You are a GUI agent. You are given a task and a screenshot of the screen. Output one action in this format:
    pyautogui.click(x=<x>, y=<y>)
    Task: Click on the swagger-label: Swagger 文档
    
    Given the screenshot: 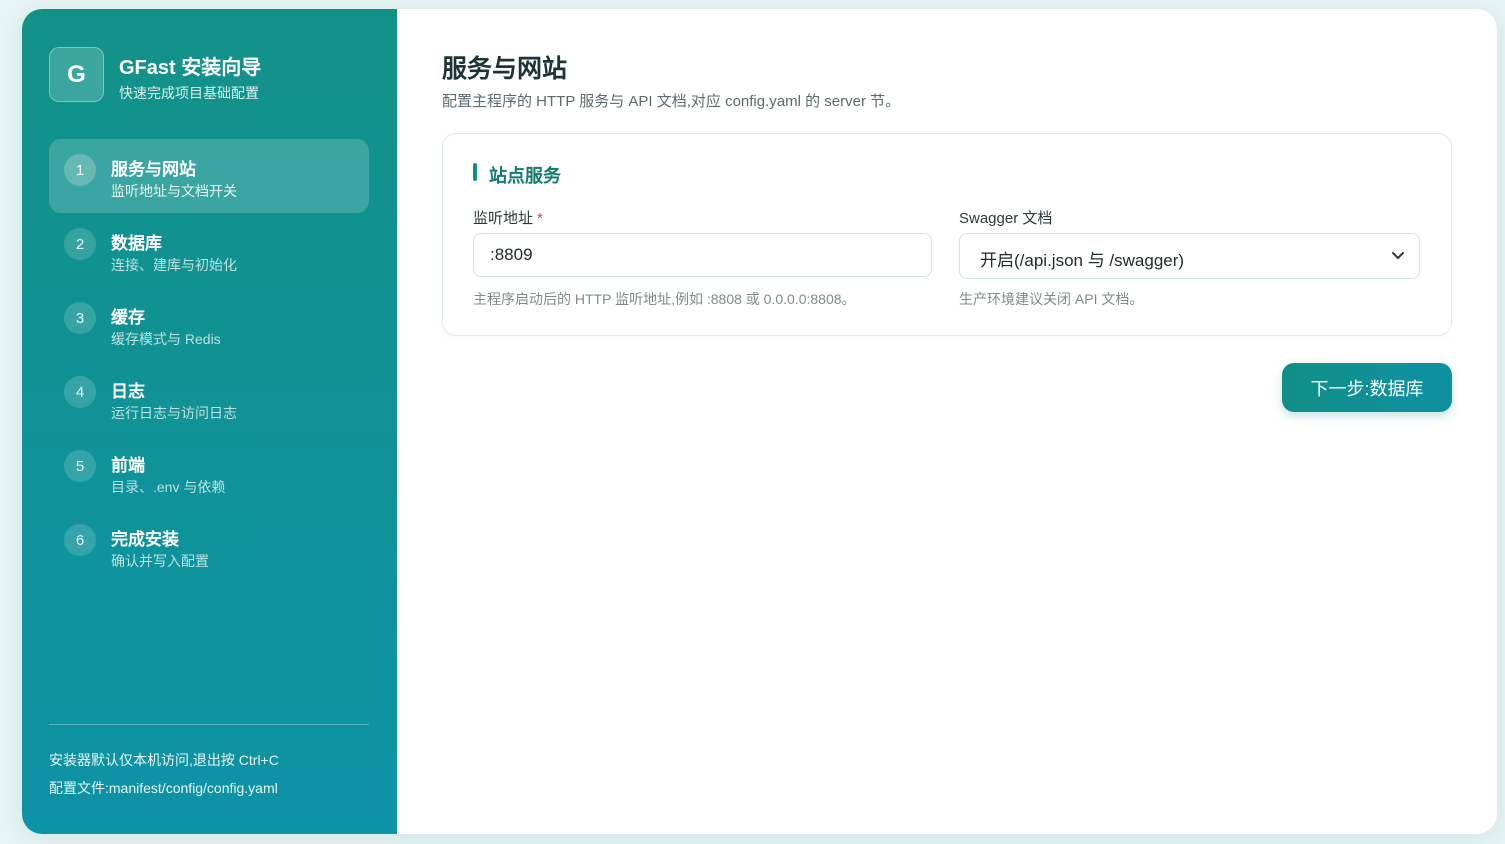 What is the action you would take?
    pyautogui.click(x=1006, y=218)
    